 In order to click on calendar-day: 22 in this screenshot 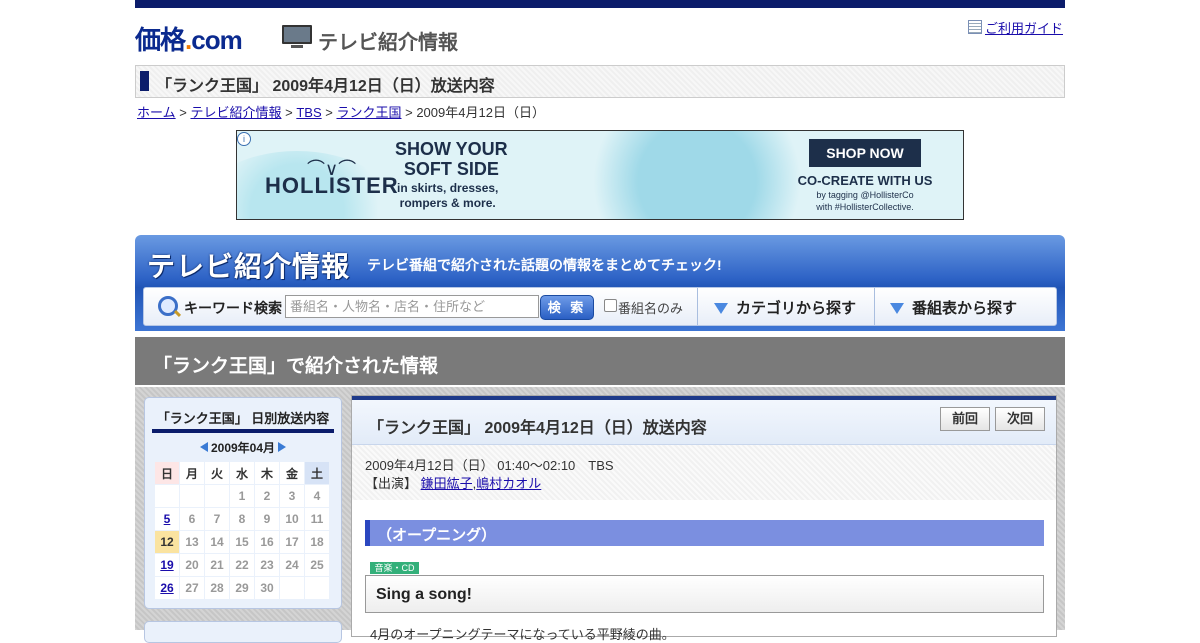, I will do `click(242, 565)`.